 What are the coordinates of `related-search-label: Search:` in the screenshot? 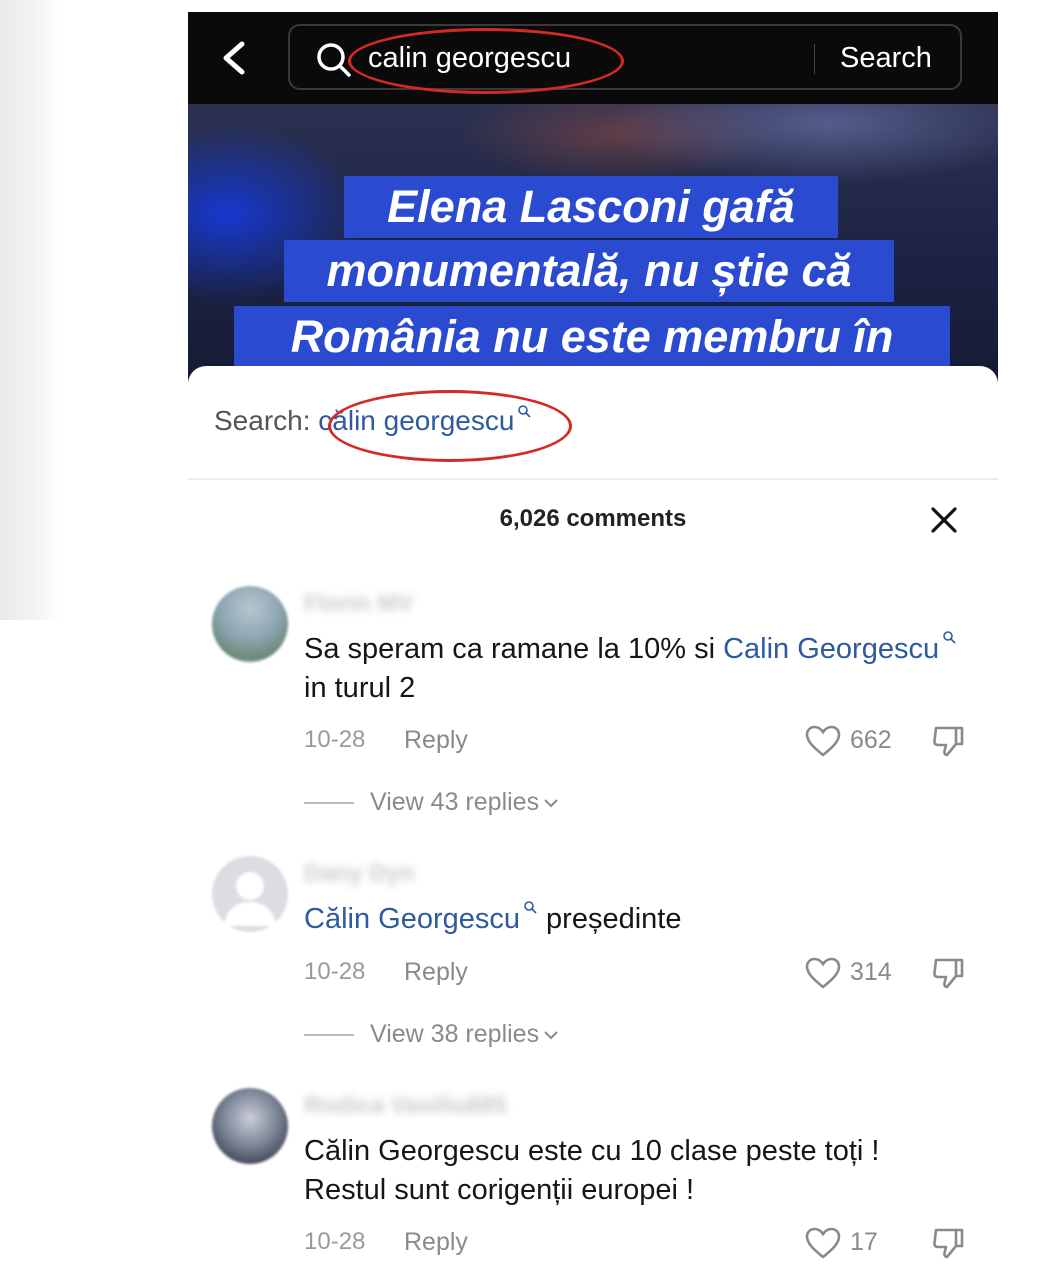 It's located at (262, 420).